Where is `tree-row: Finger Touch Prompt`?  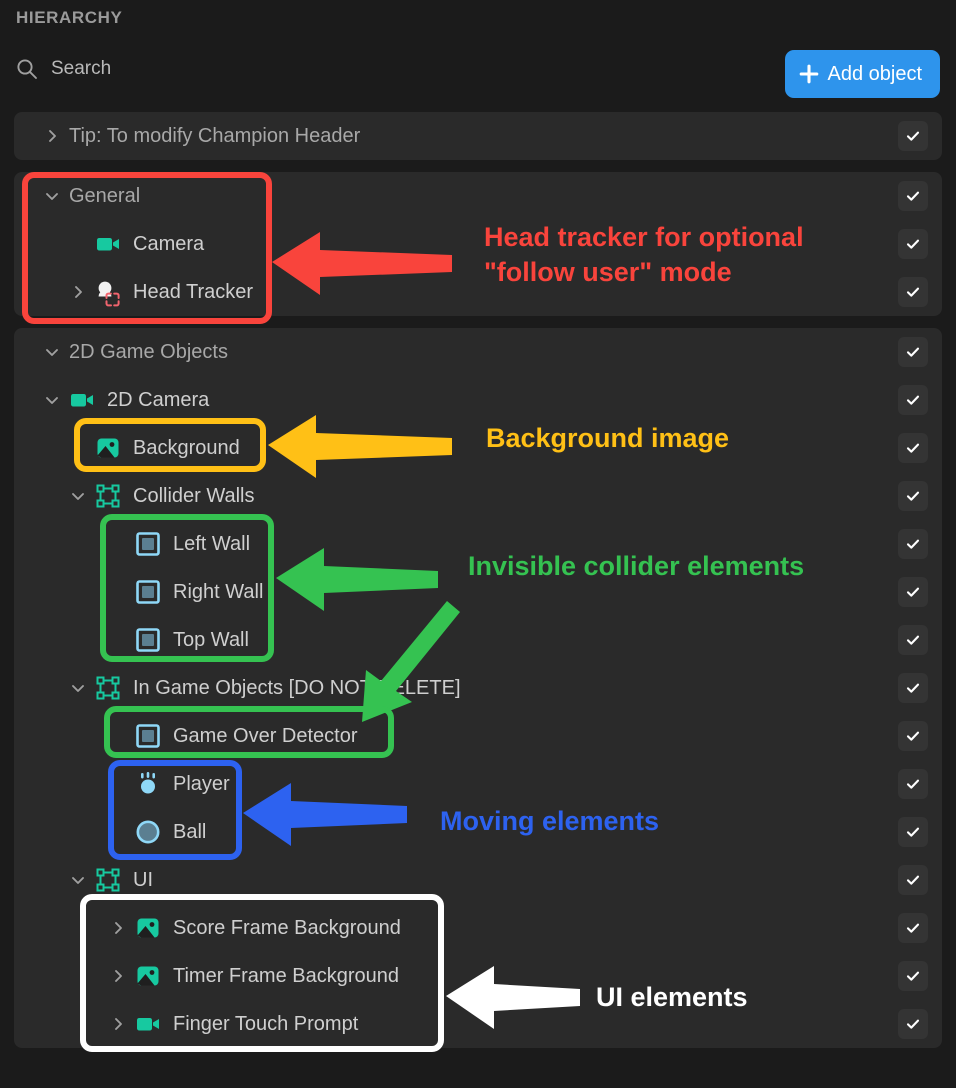
tree-row: Finger Touch Prompt is located at coordinates (478, 1024).